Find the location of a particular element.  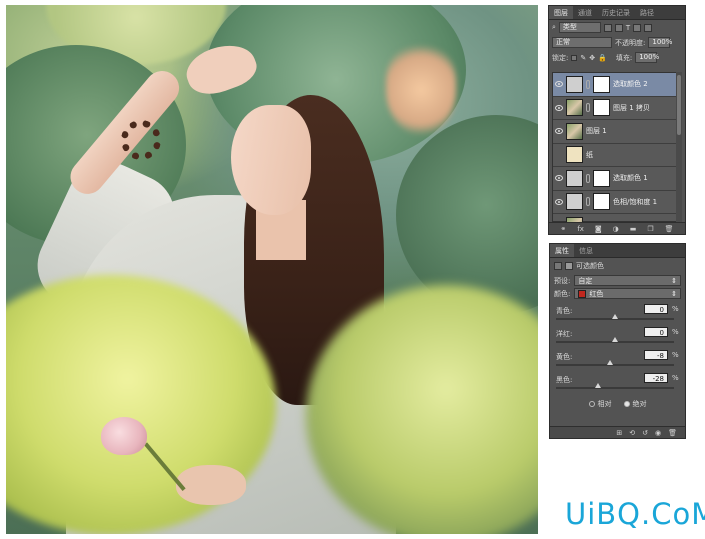

slider-cyan: 青色: 0 % is located at coordinates (617, 314).